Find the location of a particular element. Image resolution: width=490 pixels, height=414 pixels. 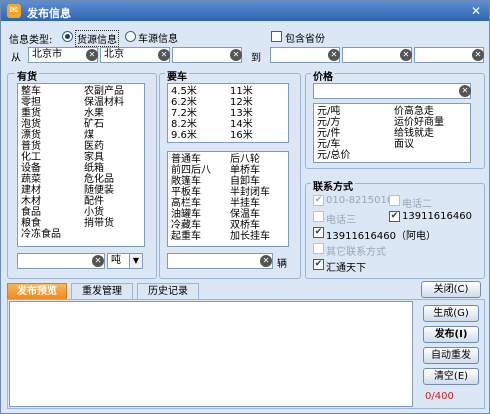

phone2-checkbox is located at coordinates (394, 200).